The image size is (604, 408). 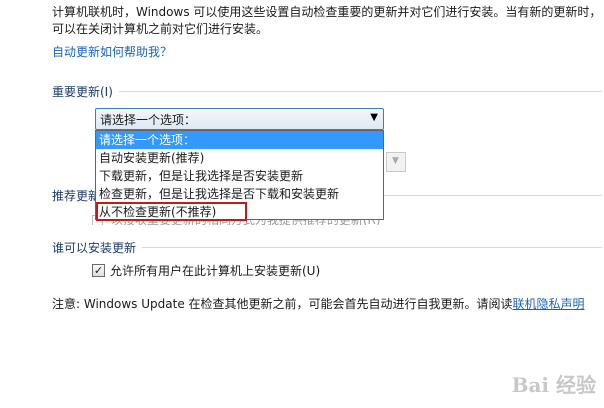 I want to click on help-link: 自动更新如何帮助我？, so click(x=112, y=51).